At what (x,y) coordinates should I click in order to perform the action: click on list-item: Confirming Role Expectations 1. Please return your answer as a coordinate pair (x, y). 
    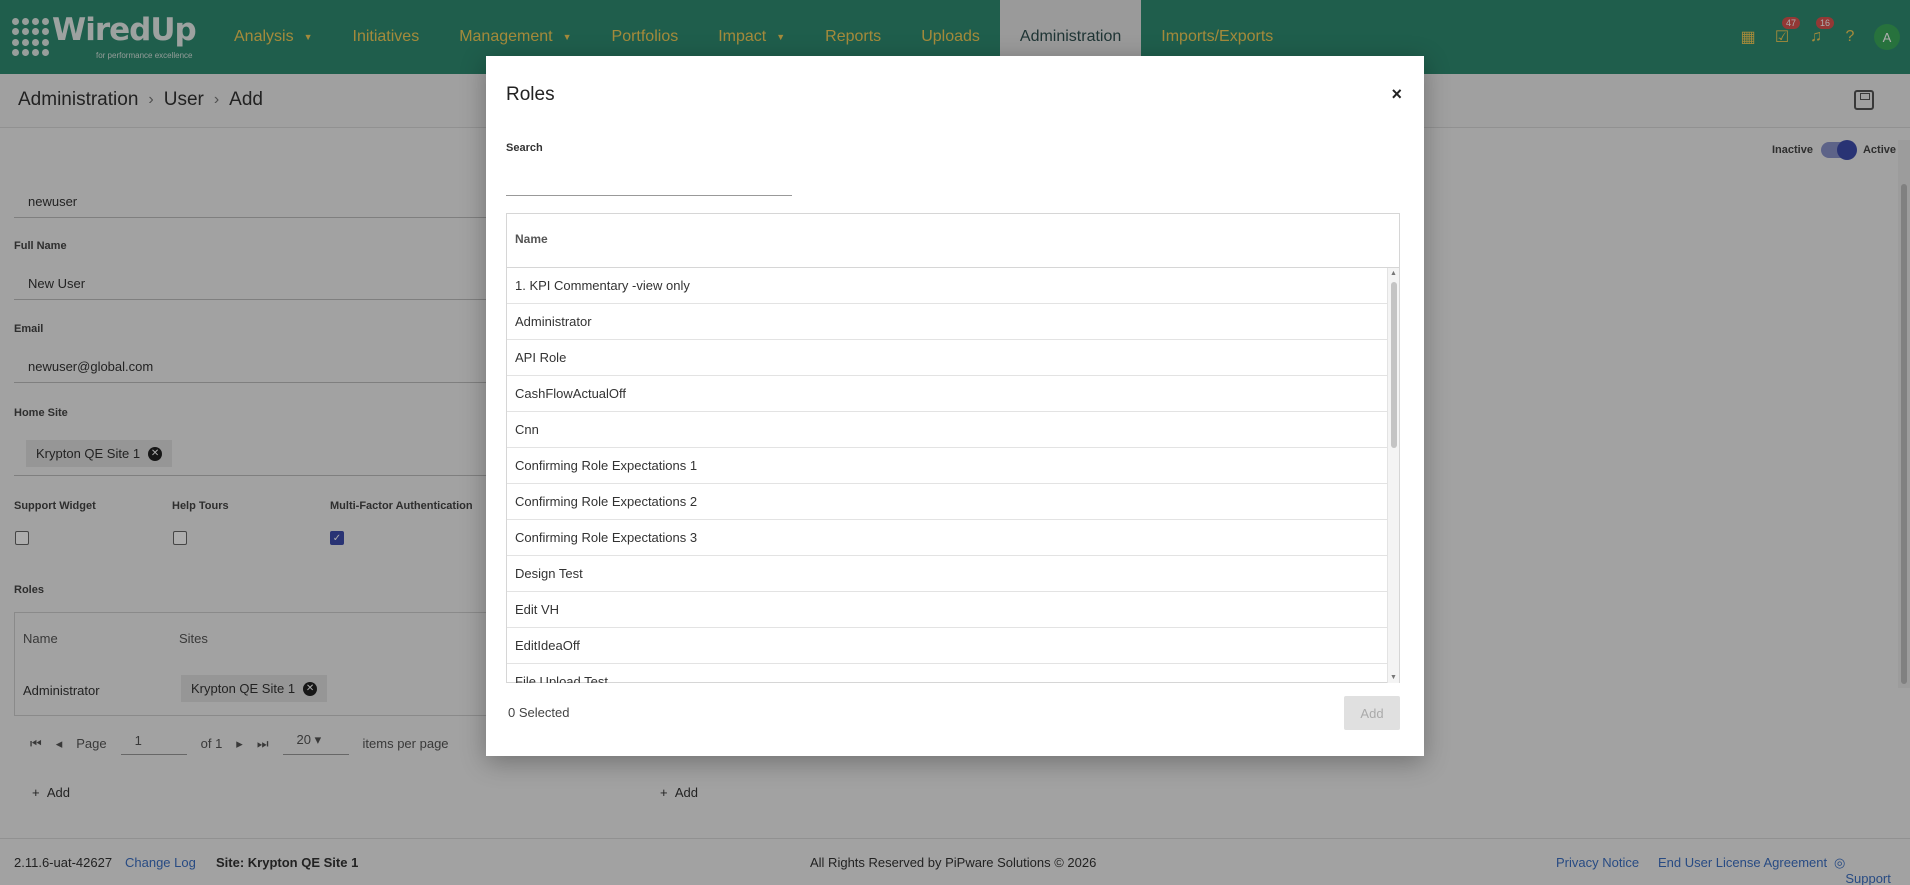
    Looking at the image, I should click on (948, 466).